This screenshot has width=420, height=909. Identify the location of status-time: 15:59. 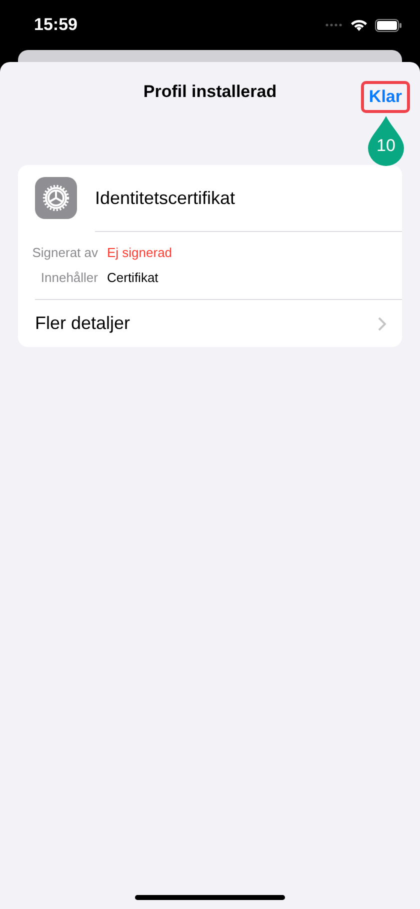
(56, 25).